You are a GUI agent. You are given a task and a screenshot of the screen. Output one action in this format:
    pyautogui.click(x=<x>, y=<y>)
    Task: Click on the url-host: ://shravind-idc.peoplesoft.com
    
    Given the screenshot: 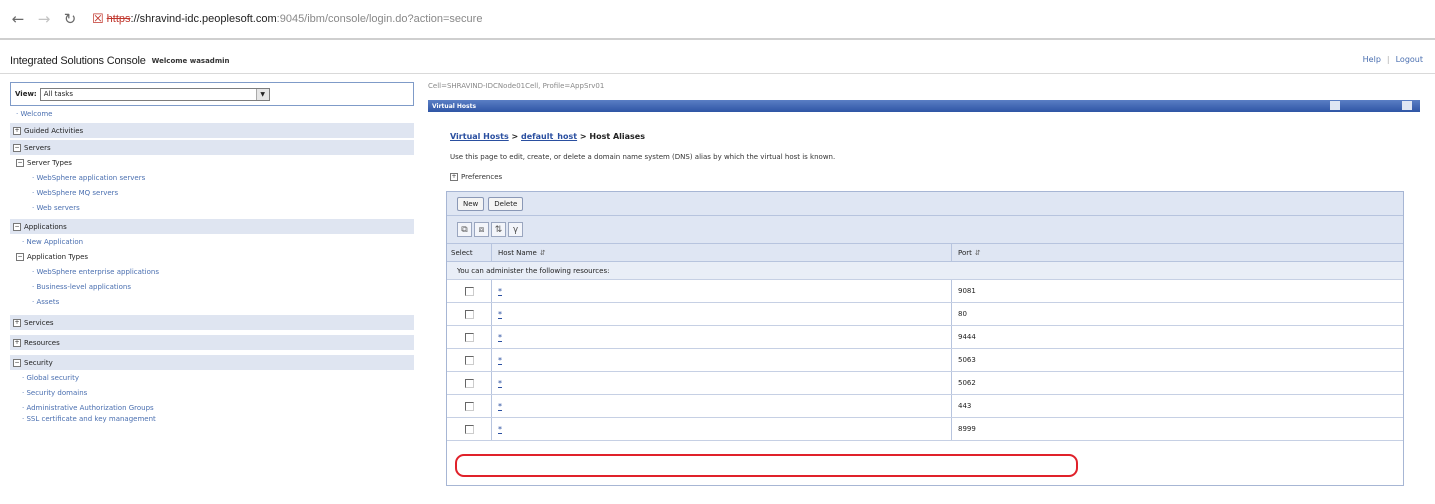 What is the action you would take?
    pyautogui.click(x=203, y=19)
    